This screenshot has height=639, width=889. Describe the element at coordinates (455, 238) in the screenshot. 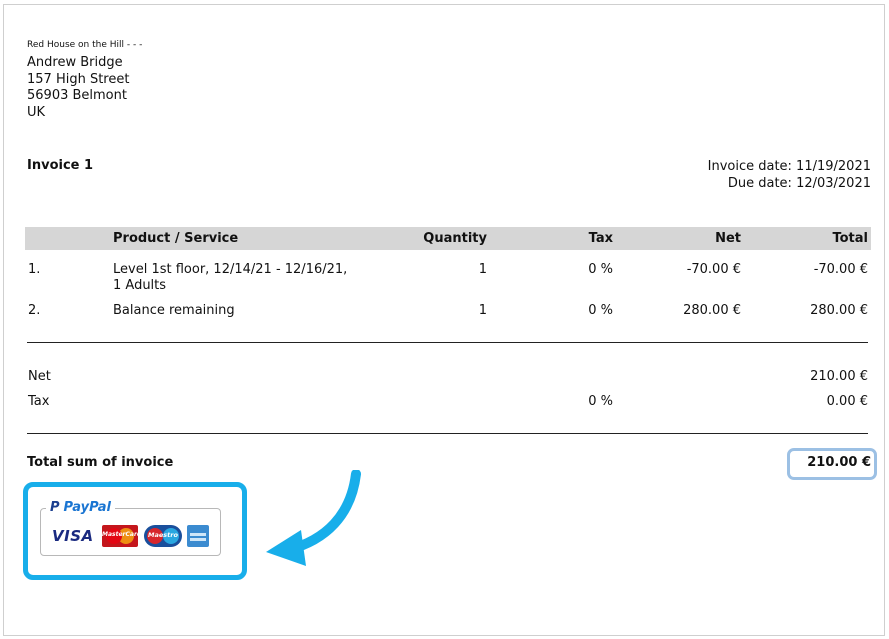

I see `header-quantity: Quantity` at that location.